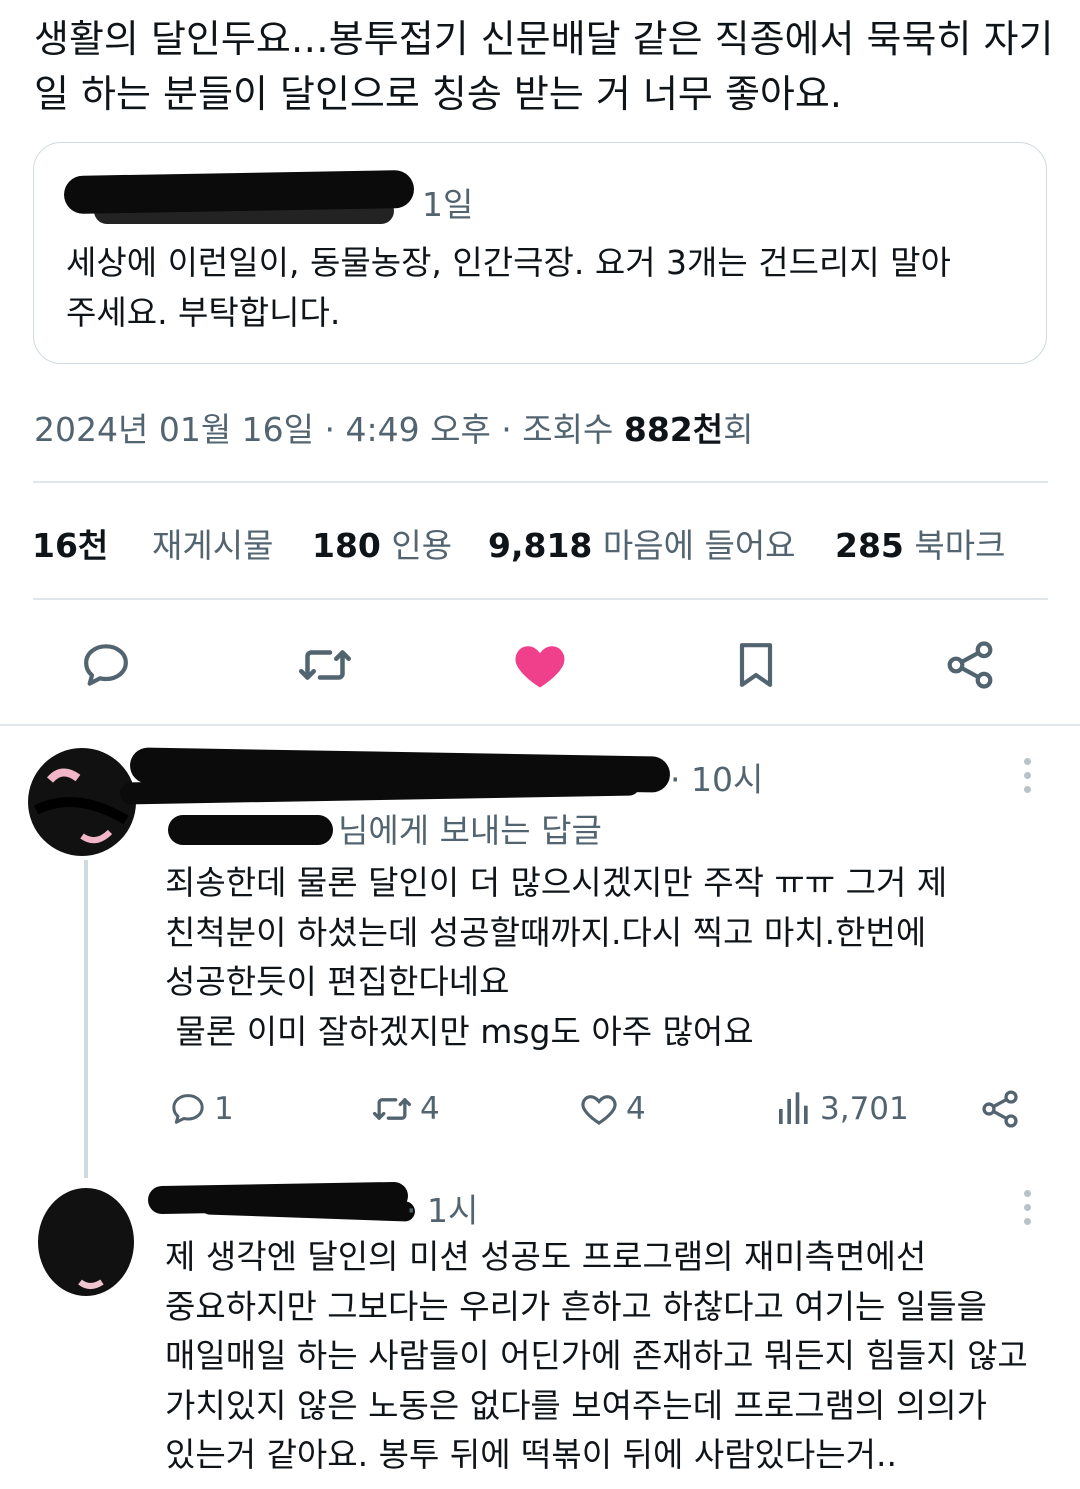 The height and width of the screenshot is (1489, 1080). Describe the element at coordinates (673, 429) in the screenshot. I see `view-count: 882천` at that location.